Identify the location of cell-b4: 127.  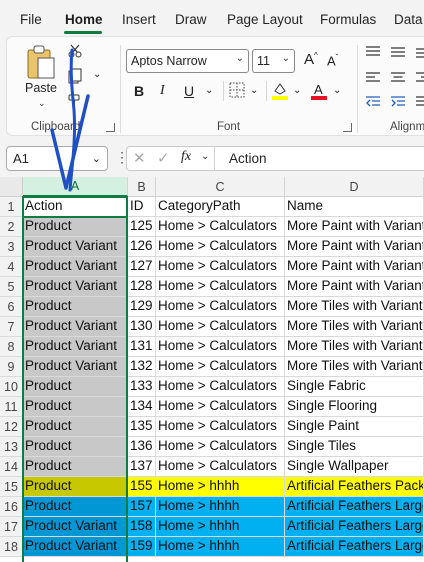
(142, 267).